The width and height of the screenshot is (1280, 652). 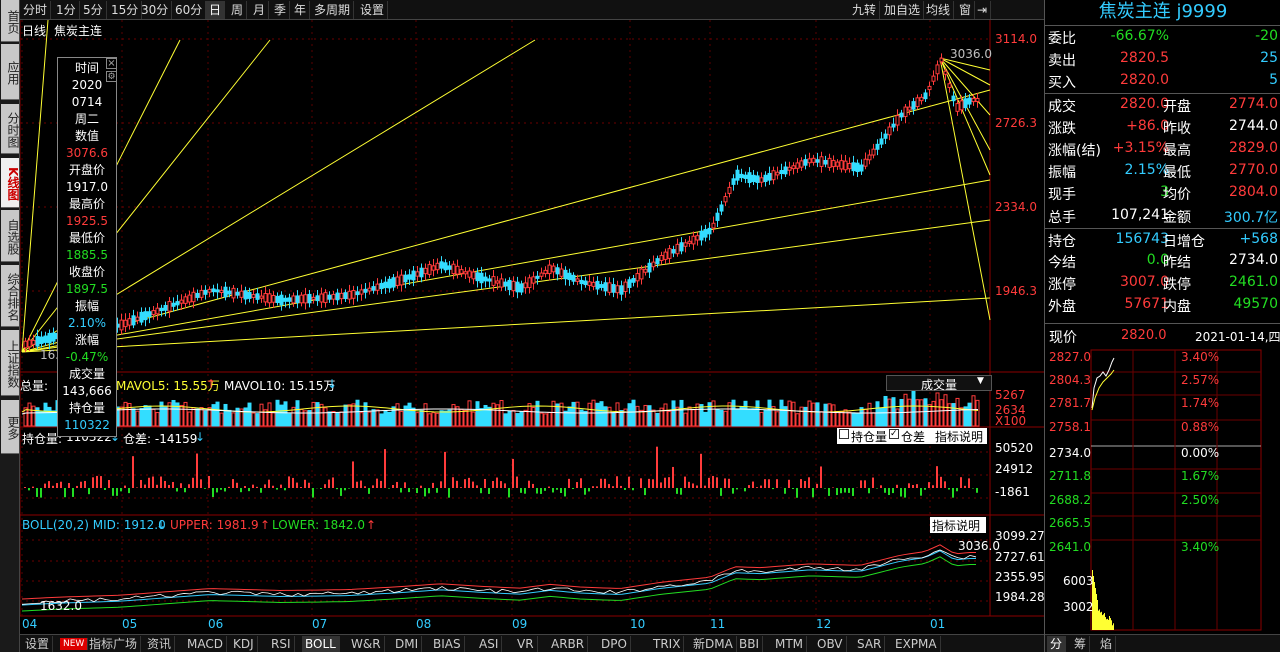 I want to click on indicator-tab-19: OBV, so click(x=830, y=644).